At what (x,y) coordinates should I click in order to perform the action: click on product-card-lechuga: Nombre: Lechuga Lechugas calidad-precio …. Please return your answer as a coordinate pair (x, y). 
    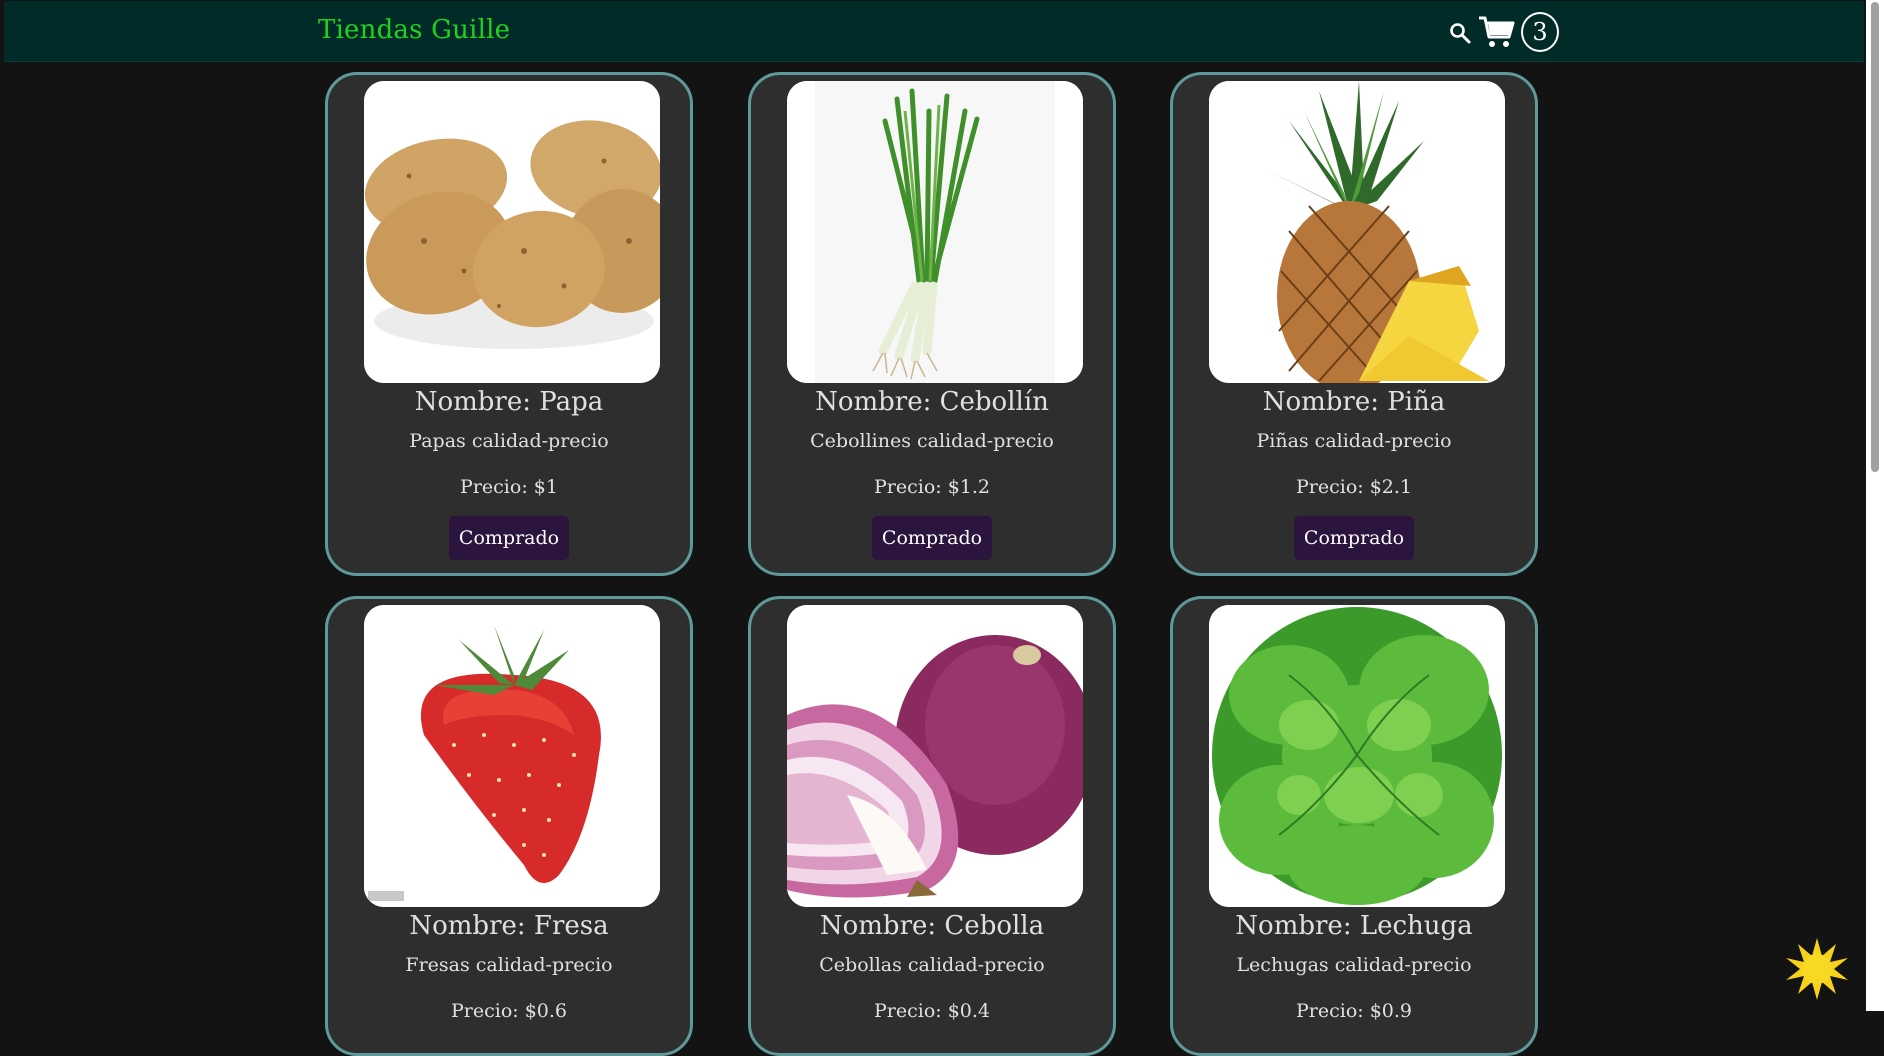
    Looking at the image, I should click on (1354, 826).